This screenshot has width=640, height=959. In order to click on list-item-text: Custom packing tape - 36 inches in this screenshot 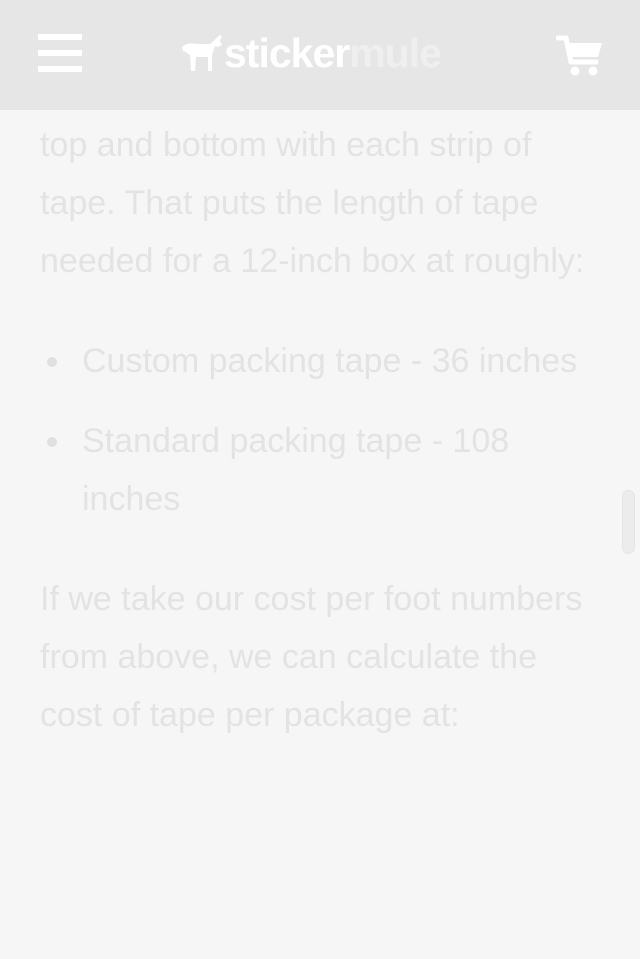, I will do `click(330, 361)`.